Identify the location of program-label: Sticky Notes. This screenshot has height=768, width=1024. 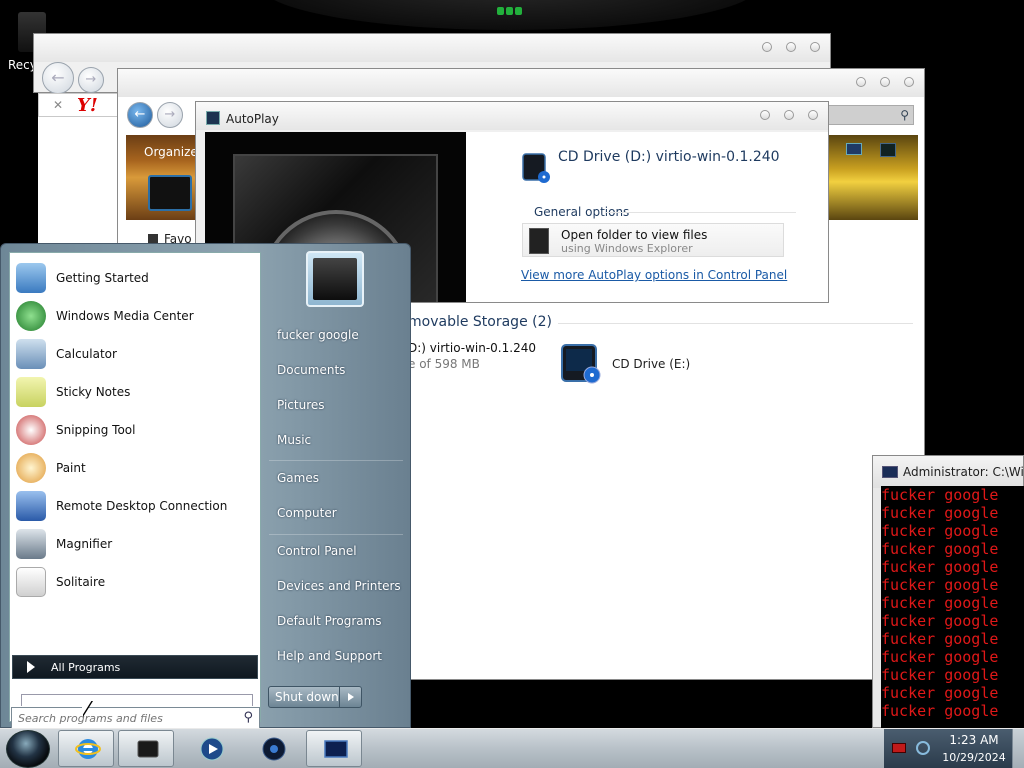
(93, 392).